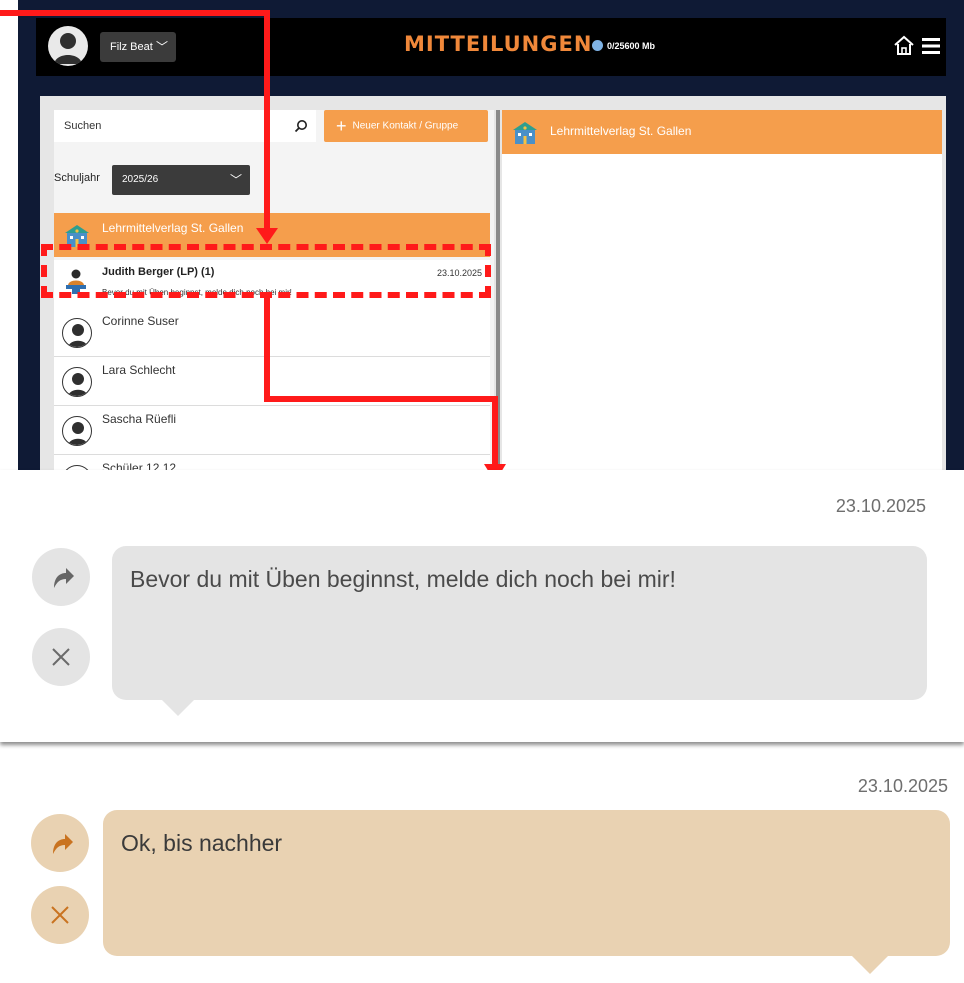  What do you see at coordinates (722, 132) in the screenshot?
I see `conversation-header: Lehrmittelverlag St. Gallen` at bounding box center [722, 132].